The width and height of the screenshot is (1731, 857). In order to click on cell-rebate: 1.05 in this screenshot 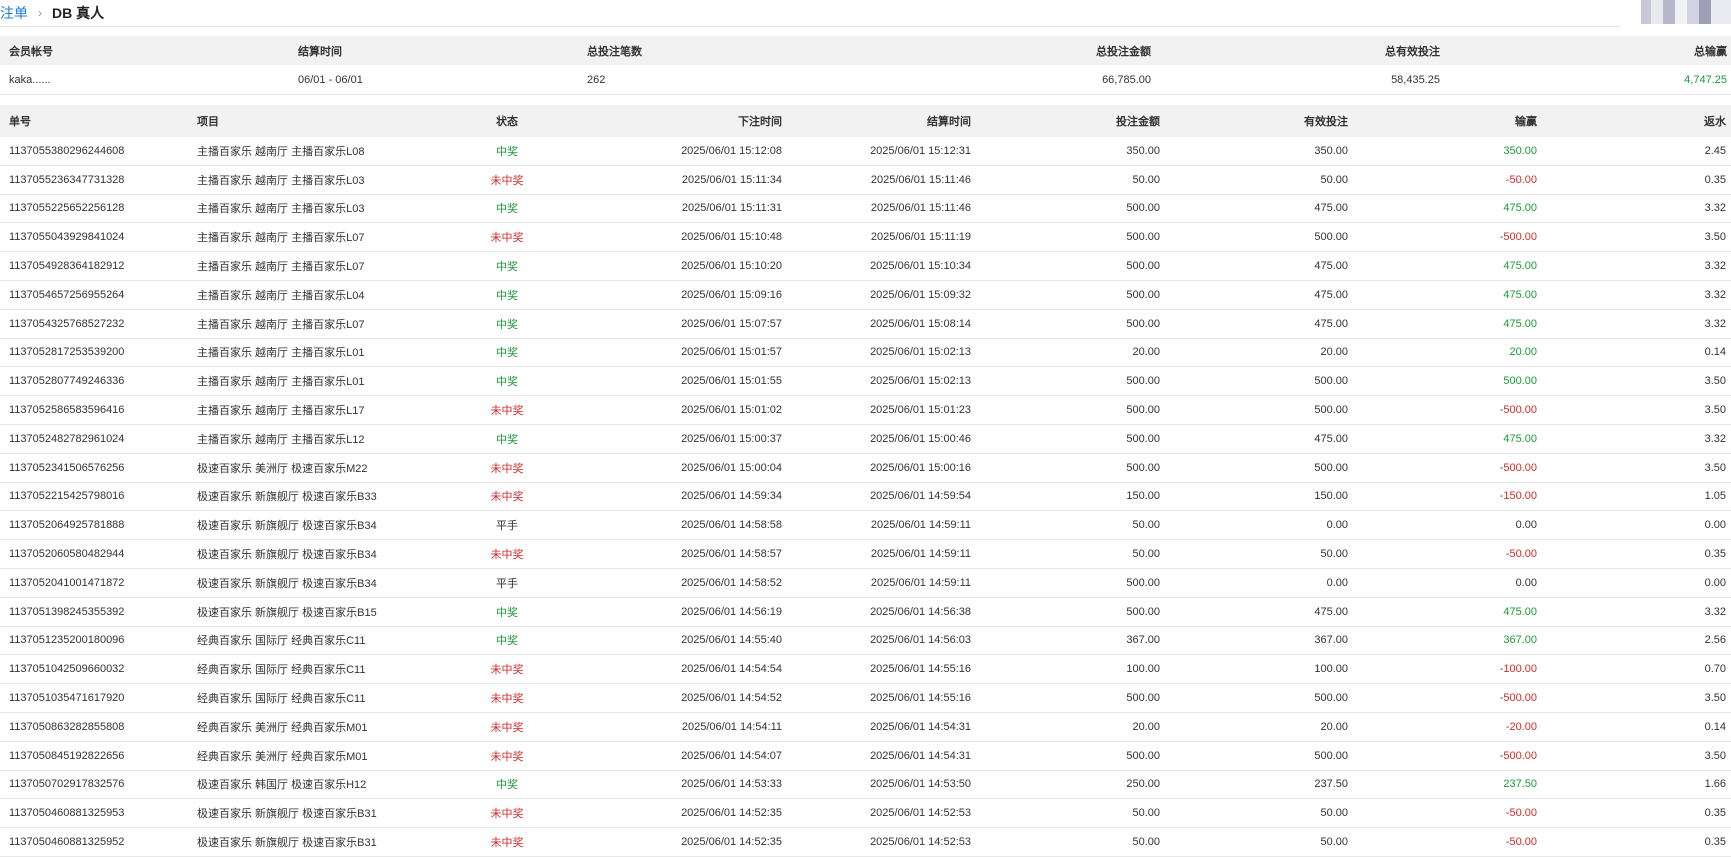, I will do `click(1715, 496)`.